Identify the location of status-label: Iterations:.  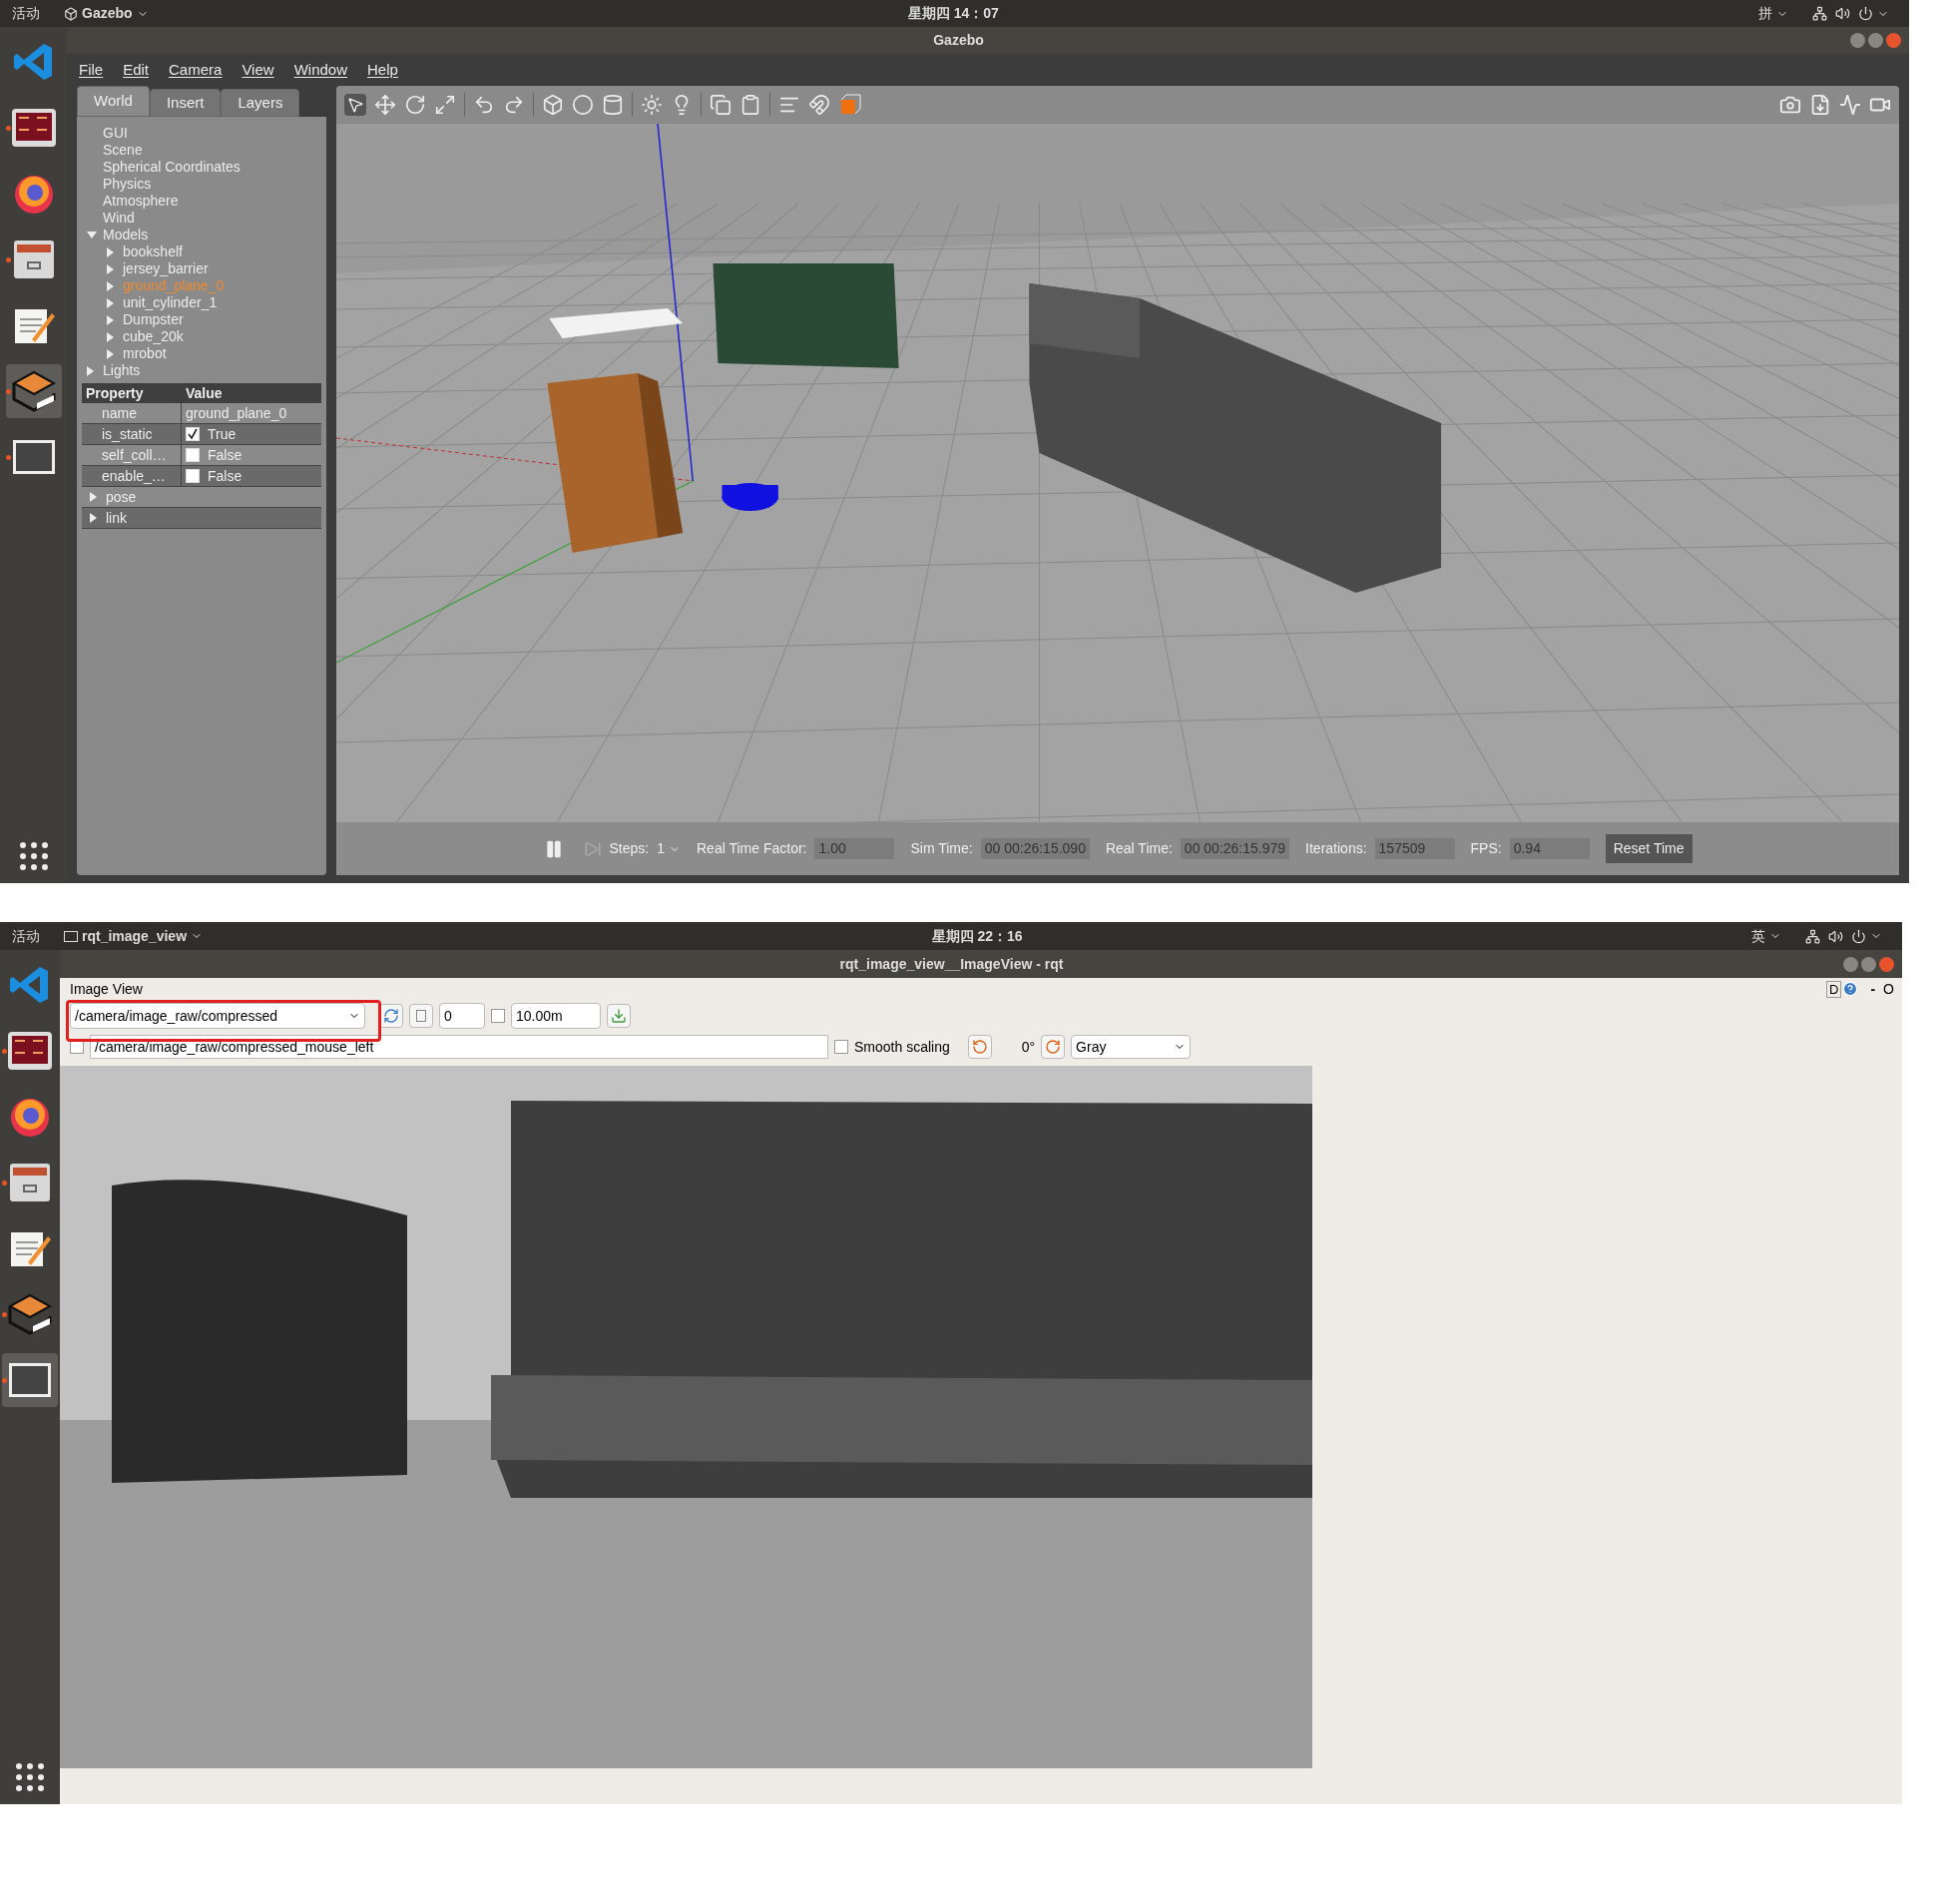
(1336, 848).